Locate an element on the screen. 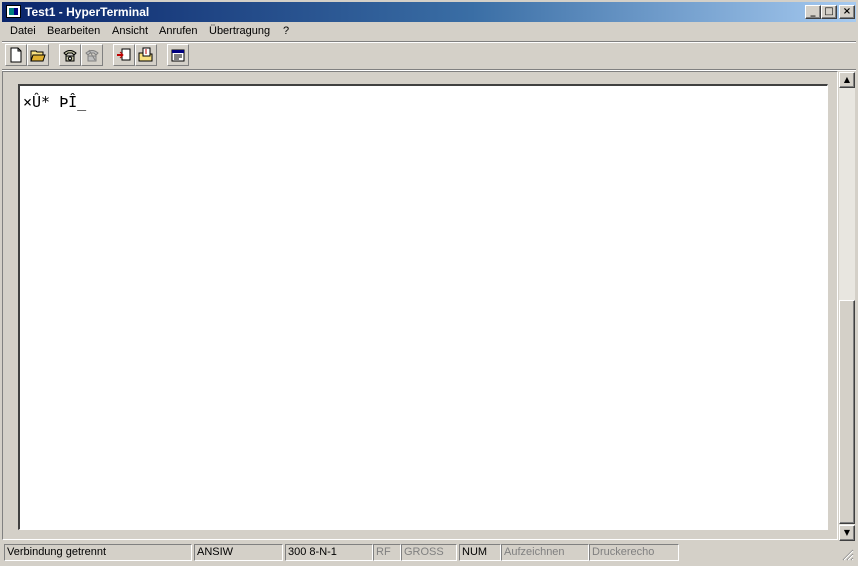 Image resolution: width=858 pixels, height=566 pixels. properties-icon is located at coordinates (178, 55).